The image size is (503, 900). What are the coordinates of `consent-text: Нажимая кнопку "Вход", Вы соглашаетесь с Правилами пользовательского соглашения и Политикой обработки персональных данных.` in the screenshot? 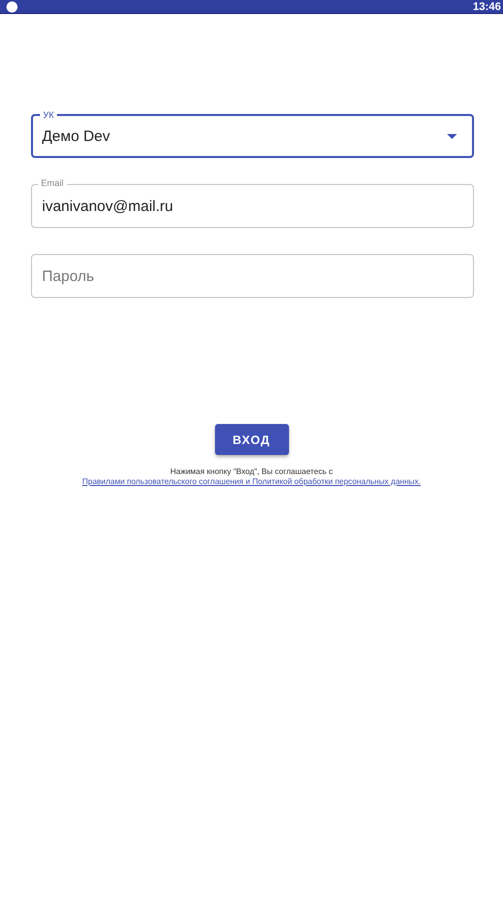 It's located at (251, 477).